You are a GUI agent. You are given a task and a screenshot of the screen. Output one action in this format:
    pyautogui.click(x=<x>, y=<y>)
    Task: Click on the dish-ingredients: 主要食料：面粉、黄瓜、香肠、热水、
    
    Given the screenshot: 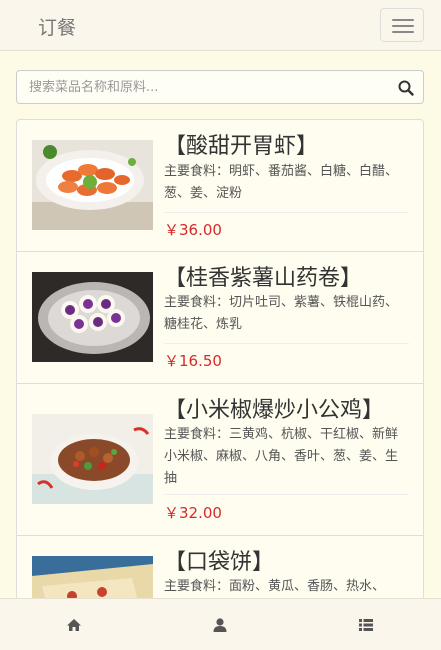 What is the action you would take?
    pyautogui.click(x=275, y=586)
    